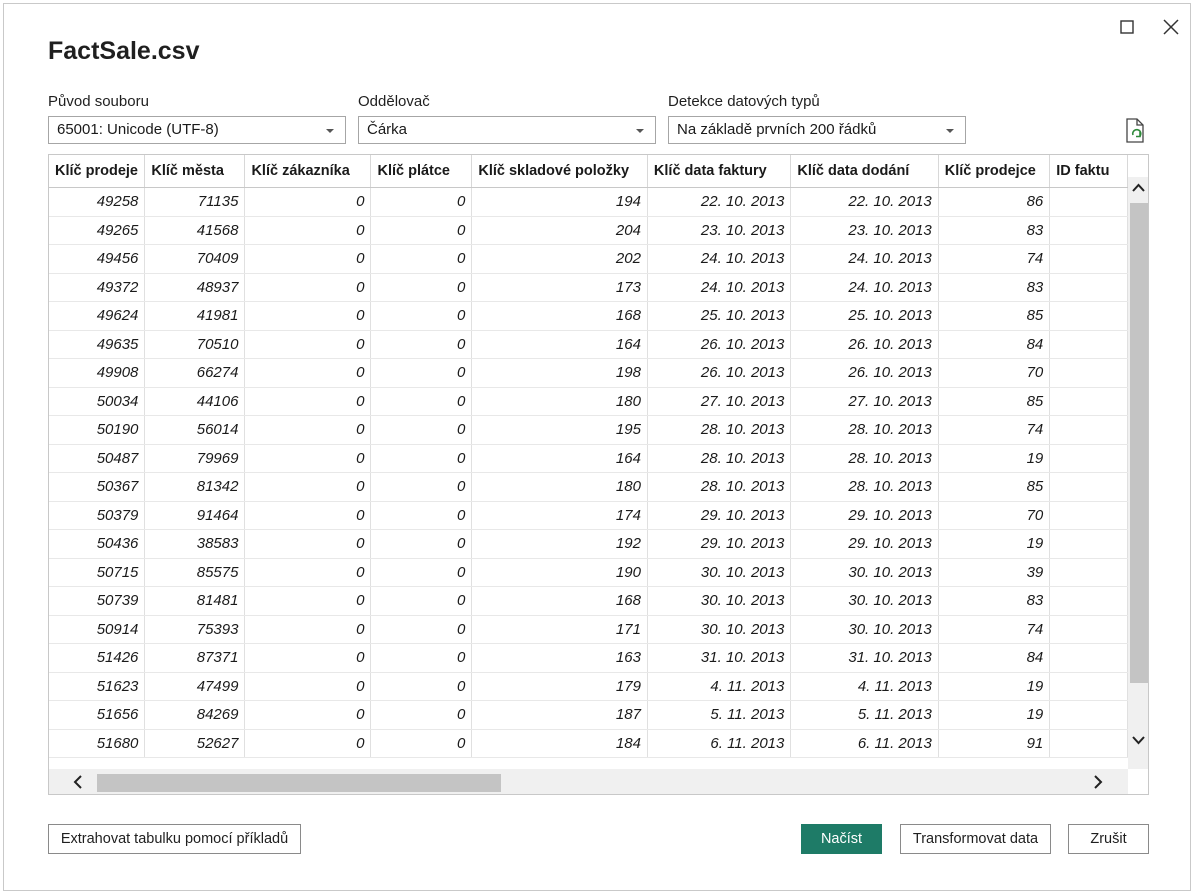 This screenshot has width=1196, height=896. I want to click on table-cell: 4. 11. 2013, so click(864, 686).